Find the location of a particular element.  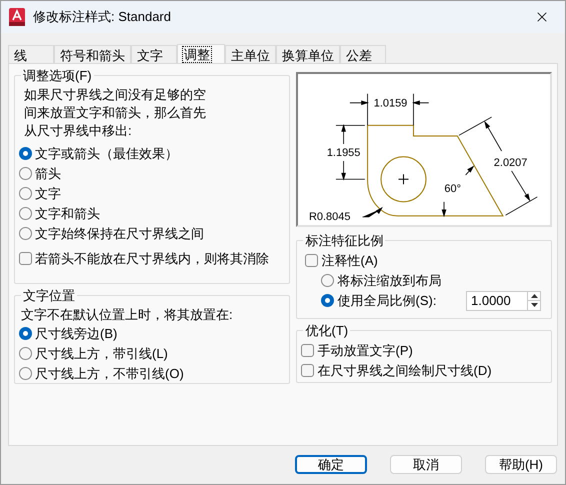

tab: 线 is located at coordinates (31, 54).